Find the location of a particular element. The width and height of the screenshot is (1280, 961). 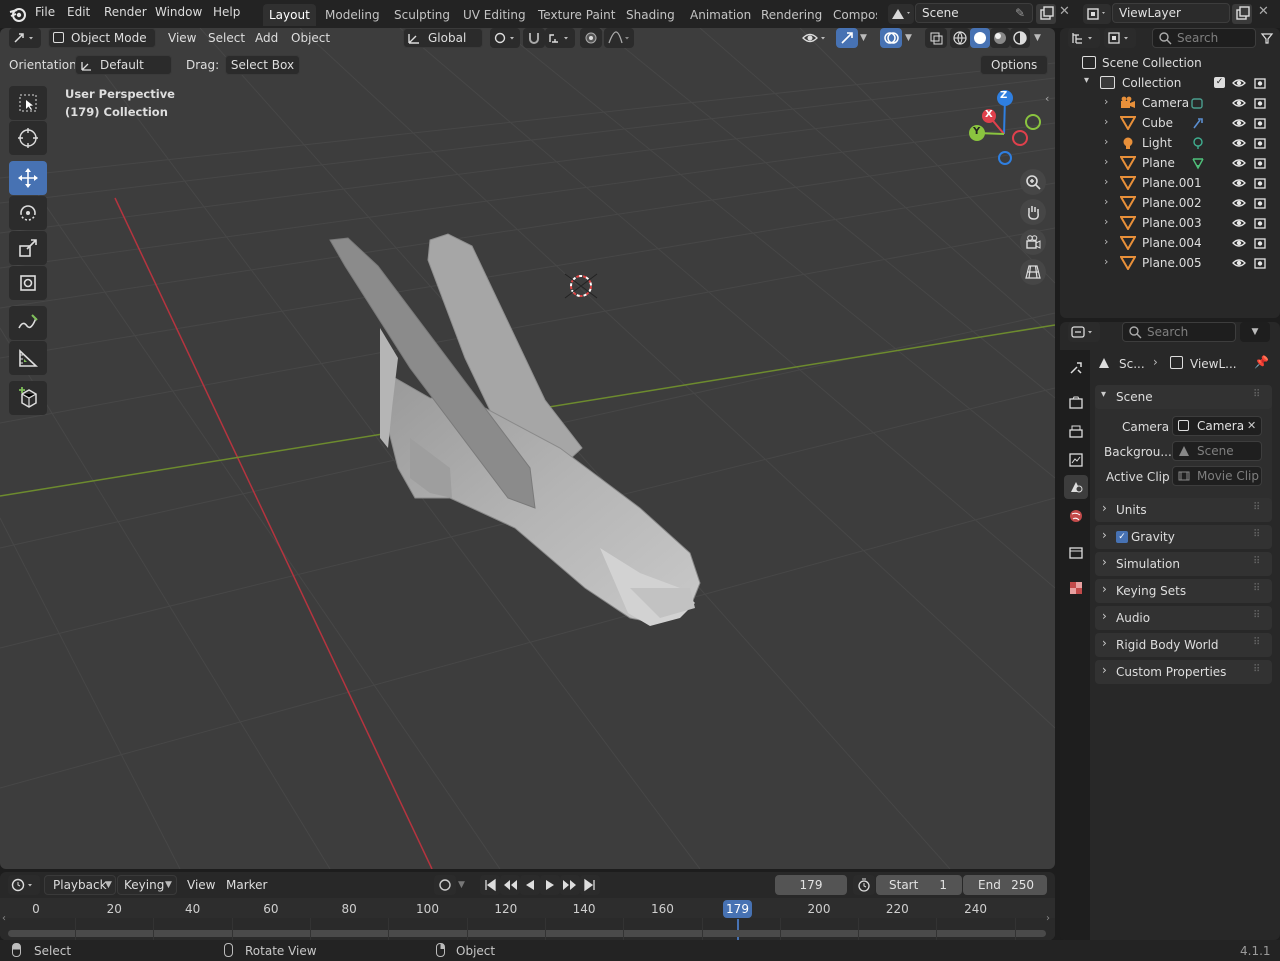

outliner-root-row: Scene Collection is located at coordinates (1170, 63).